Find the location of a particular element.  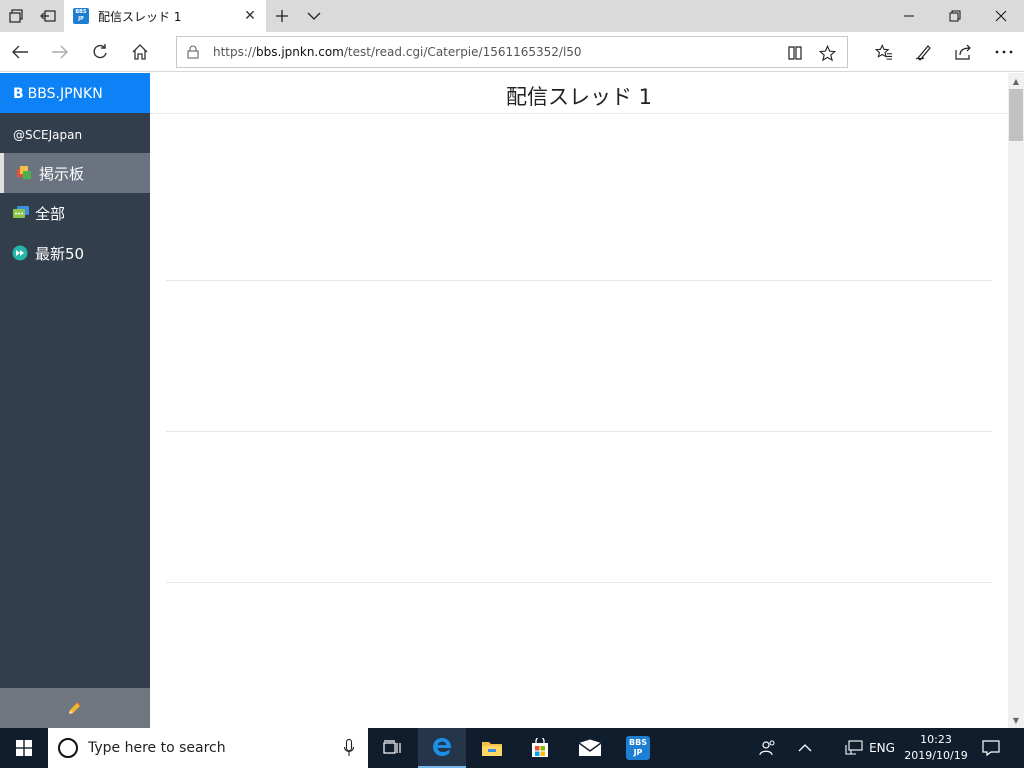

bbs-app-icon: BBS JP is located at coordinates (638, 748).